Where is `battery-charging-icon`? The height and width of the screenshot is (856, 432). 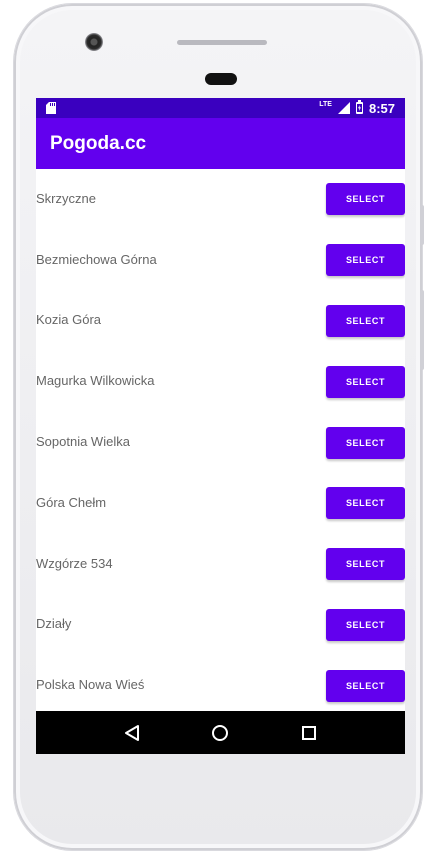 battery-charging-icon is located at coordinates (359, 107).